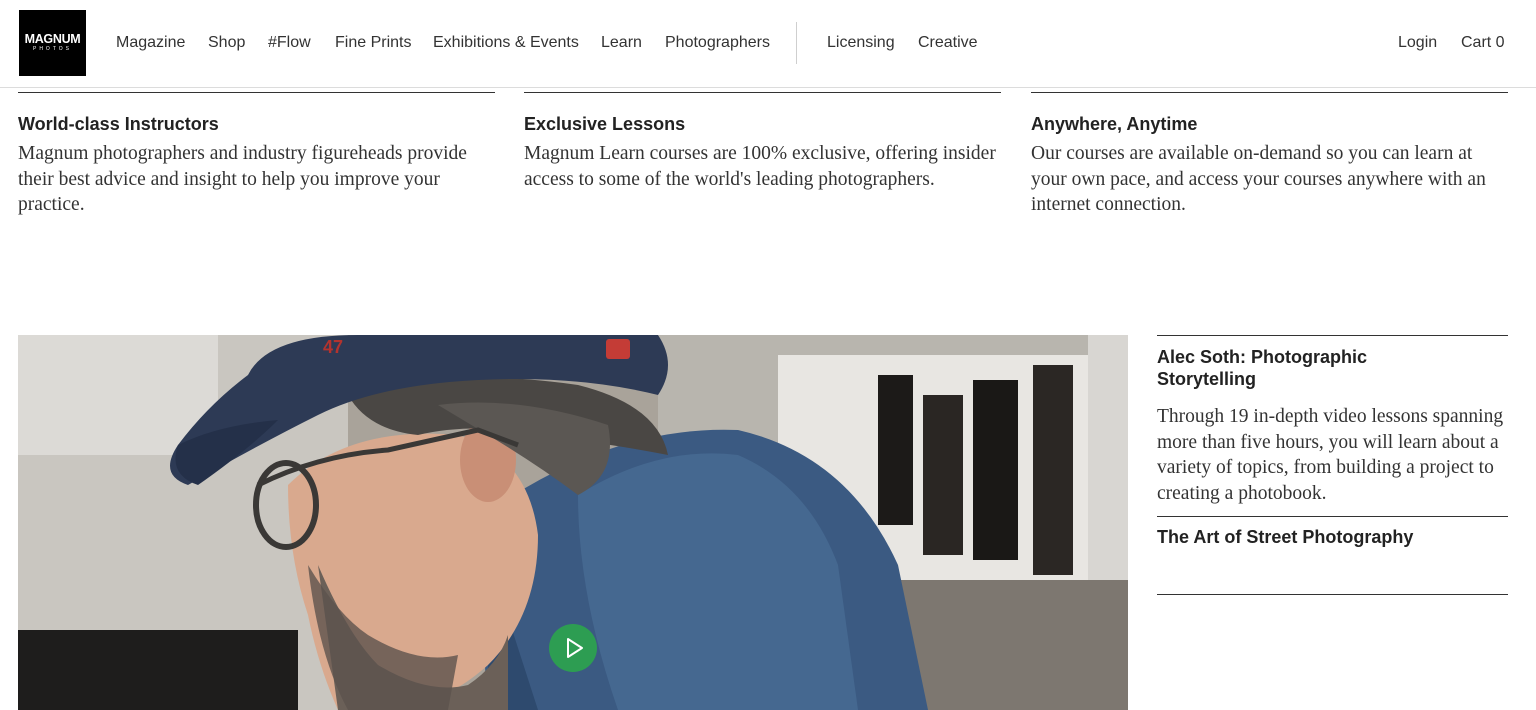 The height and width of the screenshot is (710, 1536). I want to click on nav-fine-prints: Fine Prints, so click(373, 43).